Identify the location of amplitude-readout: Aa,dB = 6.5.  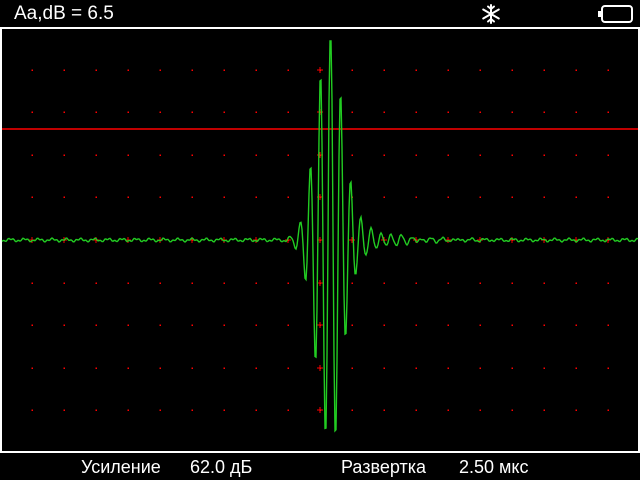
(64, 13).